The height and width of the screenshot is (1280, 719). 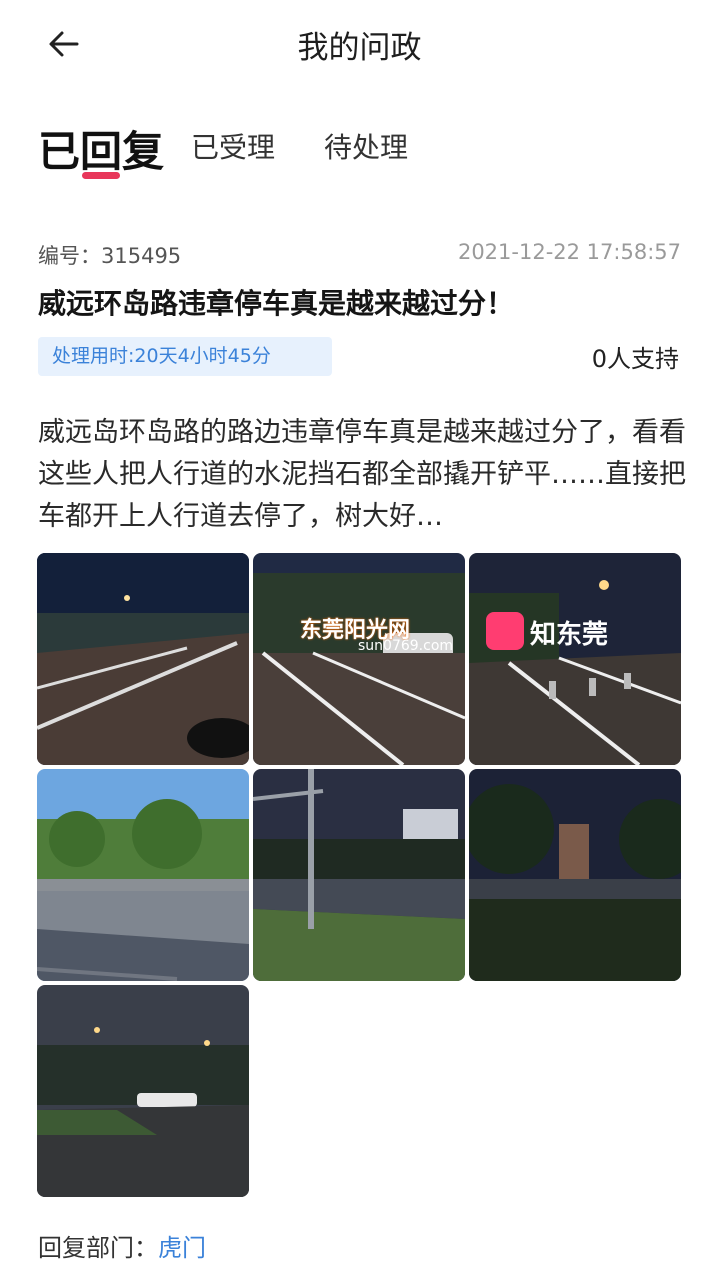 What do you see at coordinates (406, 646) in the screenshot?
I see `watermark-domain: sun0769.com` at bounding box center [406, 646].